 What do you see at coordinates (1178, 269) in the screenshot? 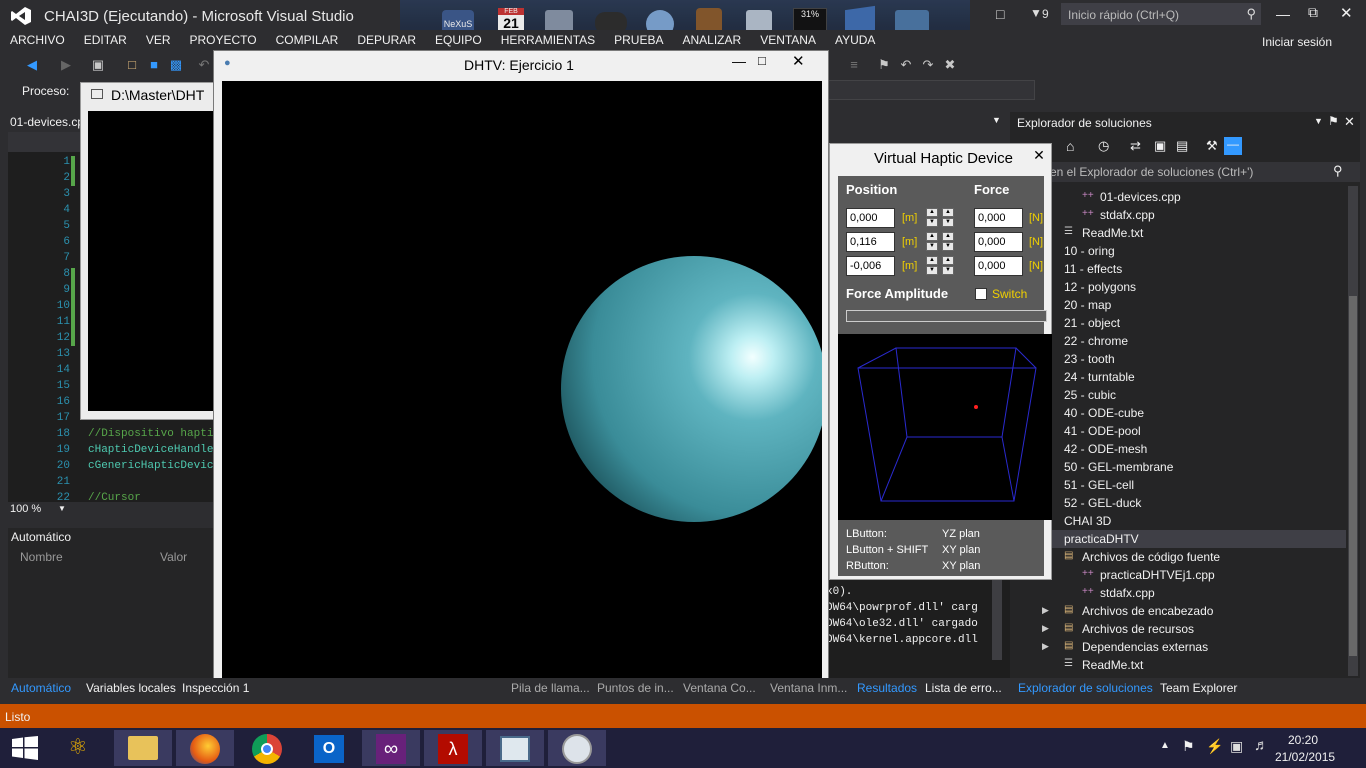
I see `solution-item: 11 - effects` at bounding box center [1178, 269].